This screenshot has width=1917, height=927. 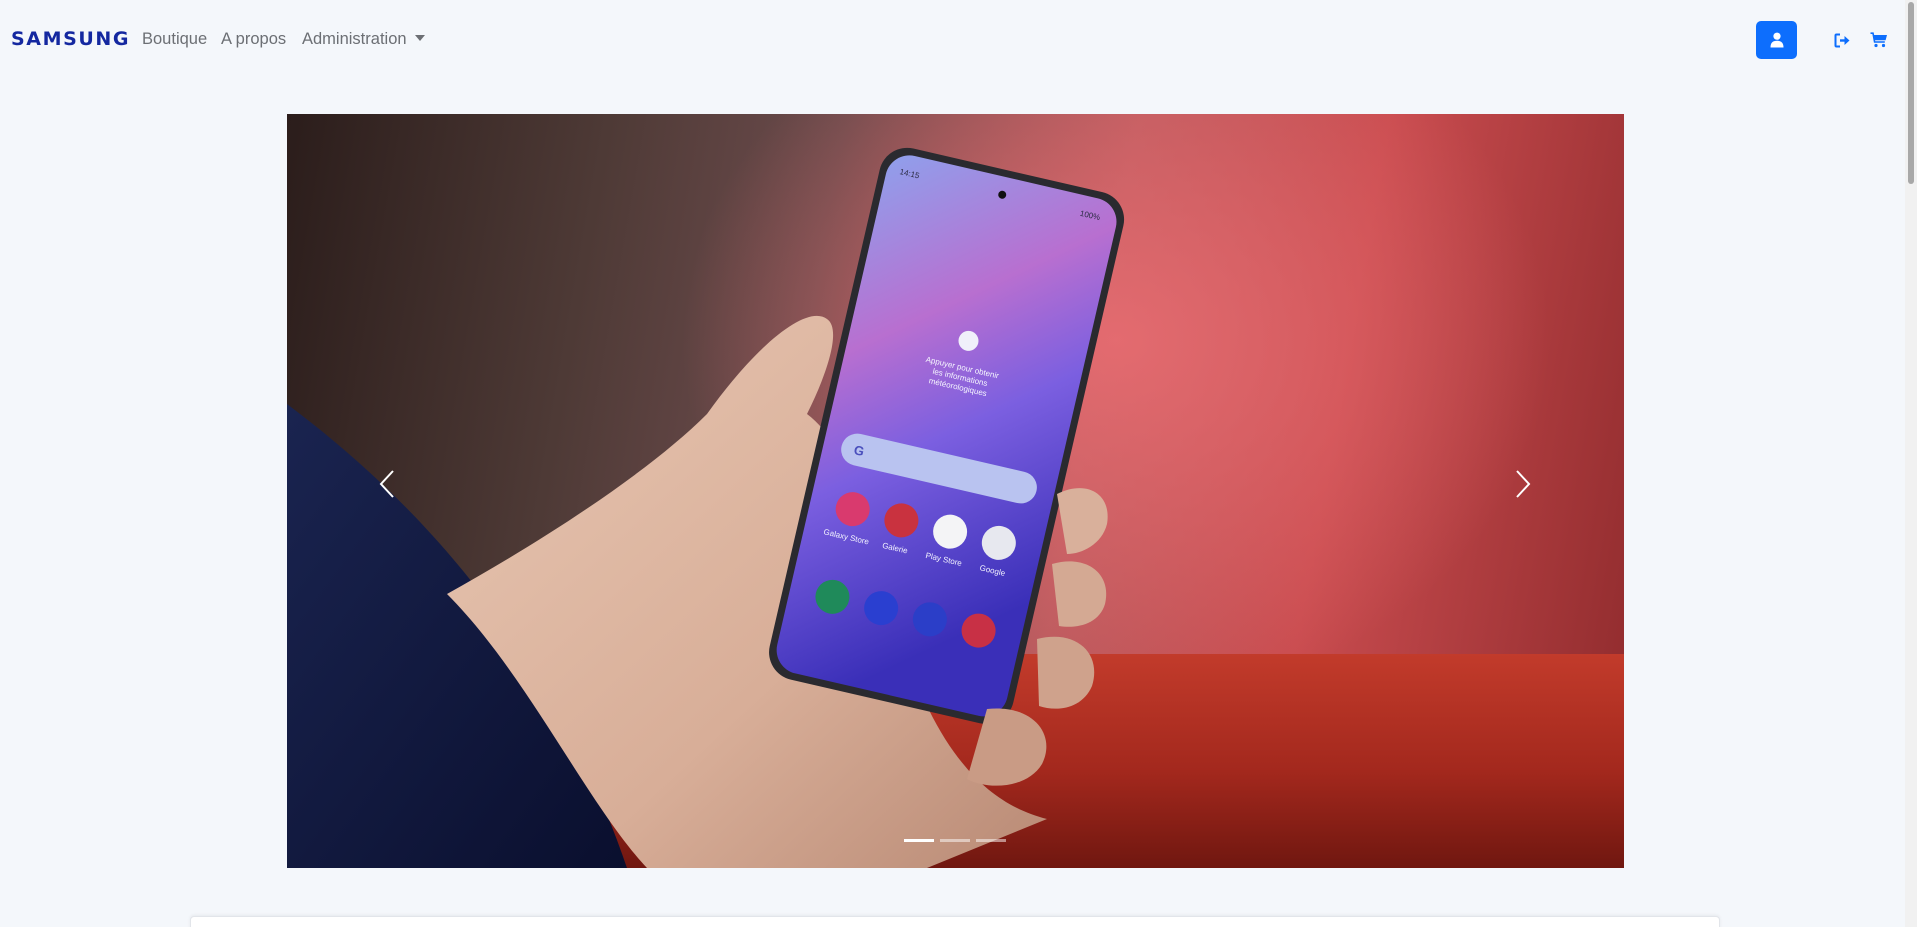 I want to click on chevron-left-icon, so click(x=386, y=484).